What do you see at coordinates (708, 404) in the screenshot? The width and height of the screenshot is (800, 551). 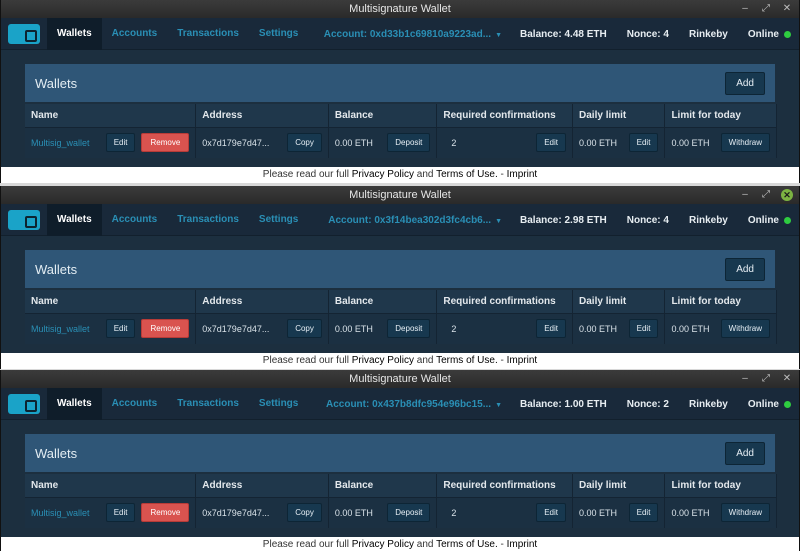 I see `network-display: Rinkeby` at bounding box center [708, 404].